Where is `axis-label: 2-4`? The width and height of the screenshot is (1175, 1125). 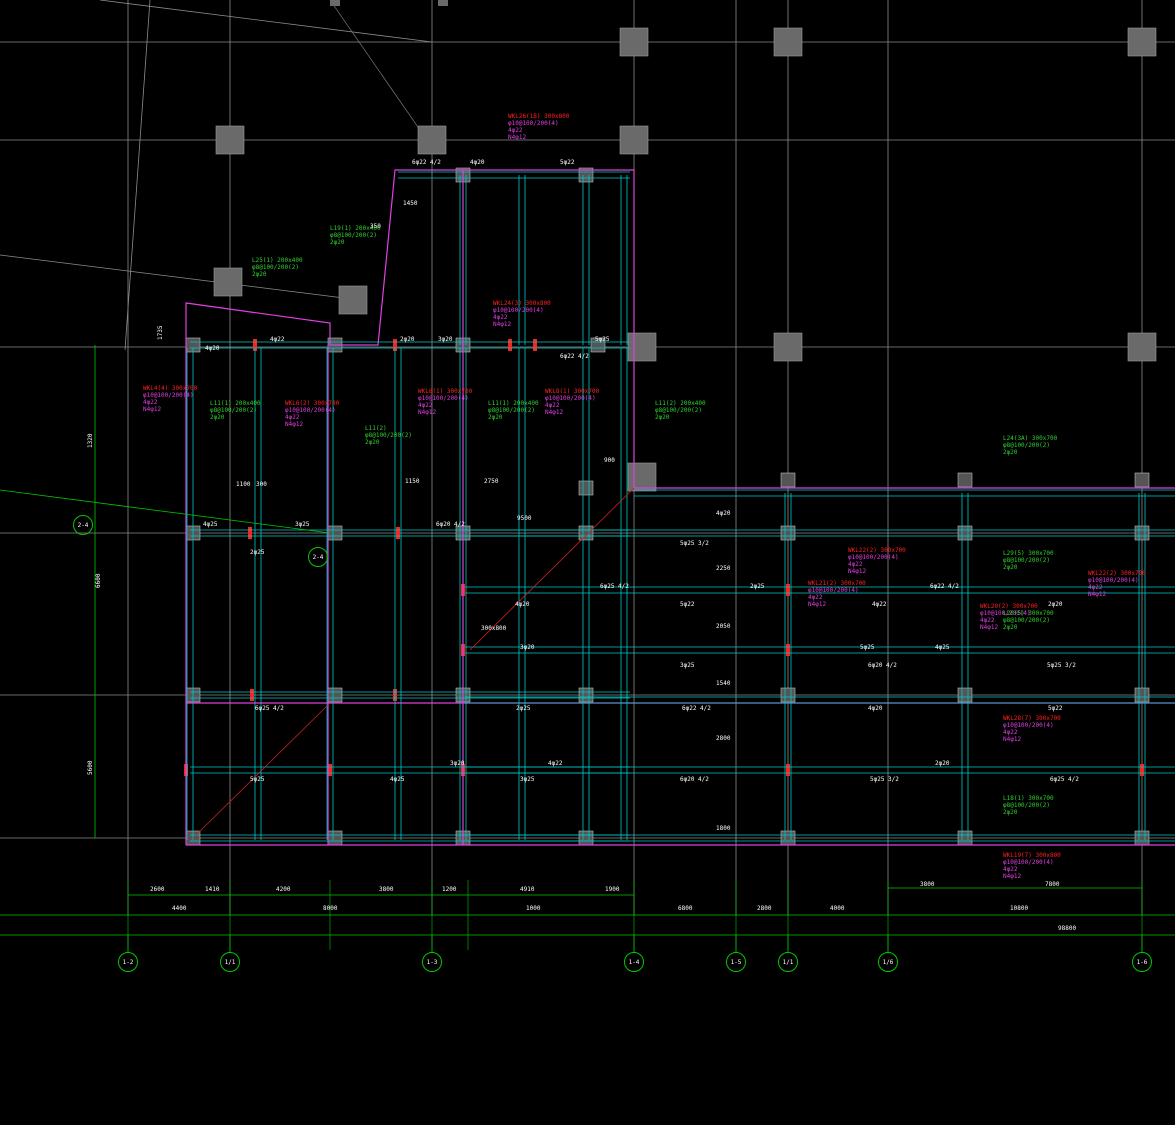 axis-label: 2-4 is located at coordinates (83, 525).